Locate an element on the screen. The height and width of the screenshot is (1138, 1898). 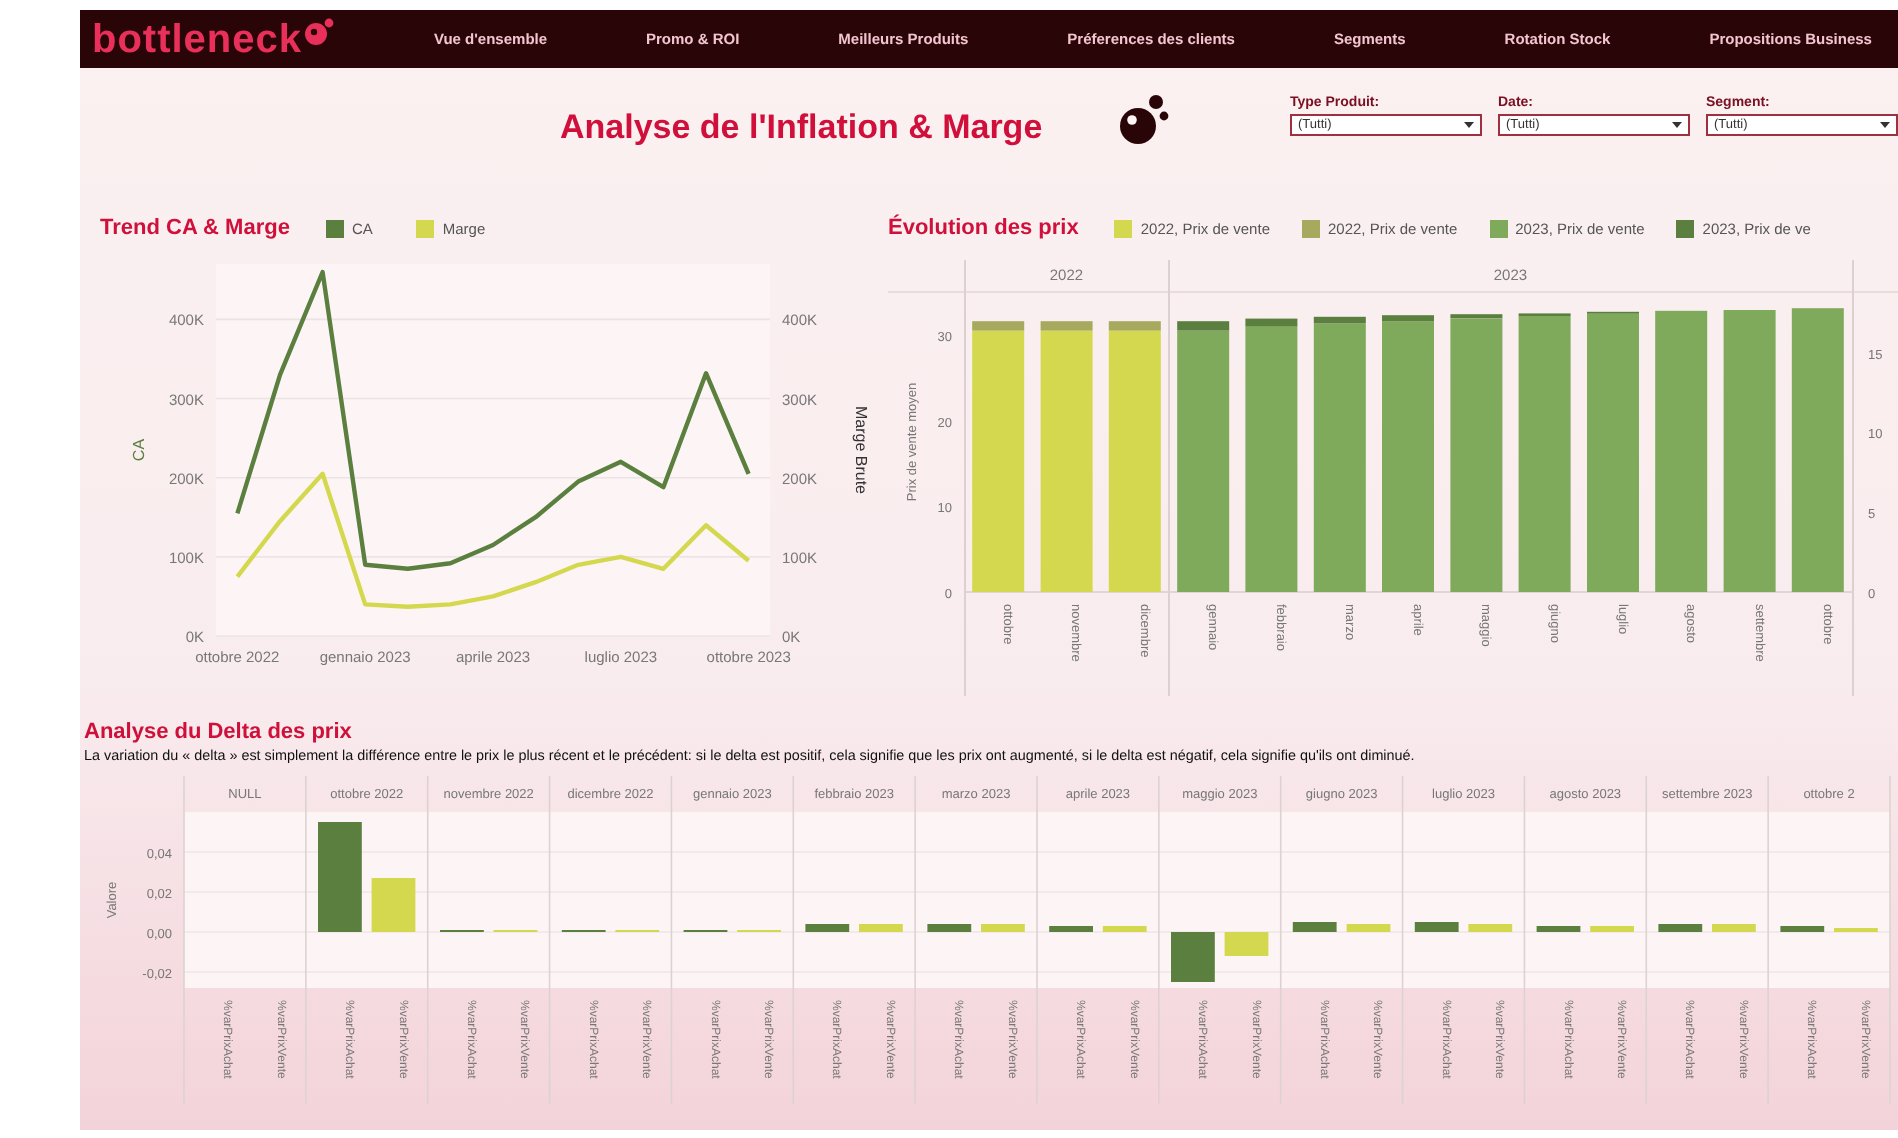
section-title: Analyse du Delta des prix is located at coordinates (219, 732).